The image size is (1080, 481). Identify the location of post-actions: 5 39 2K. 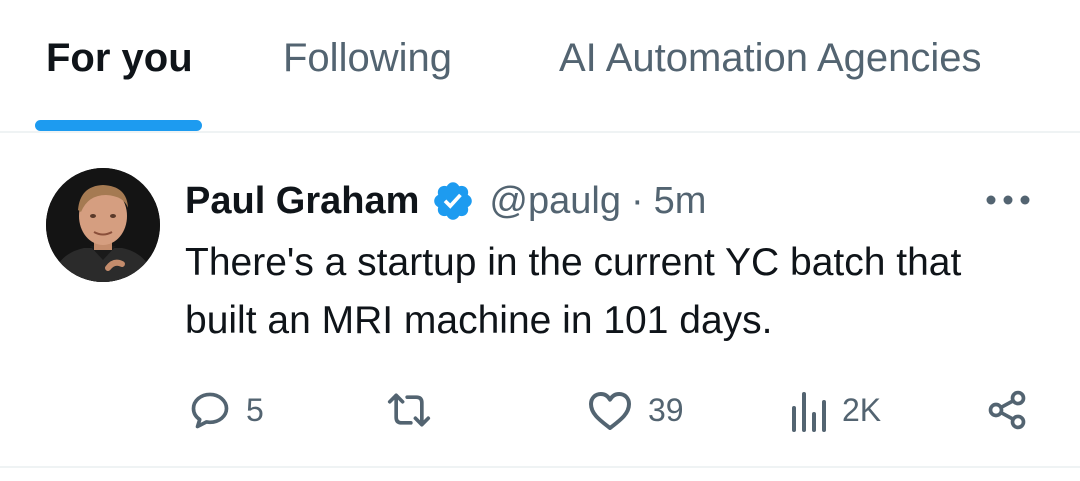
(540, 410).